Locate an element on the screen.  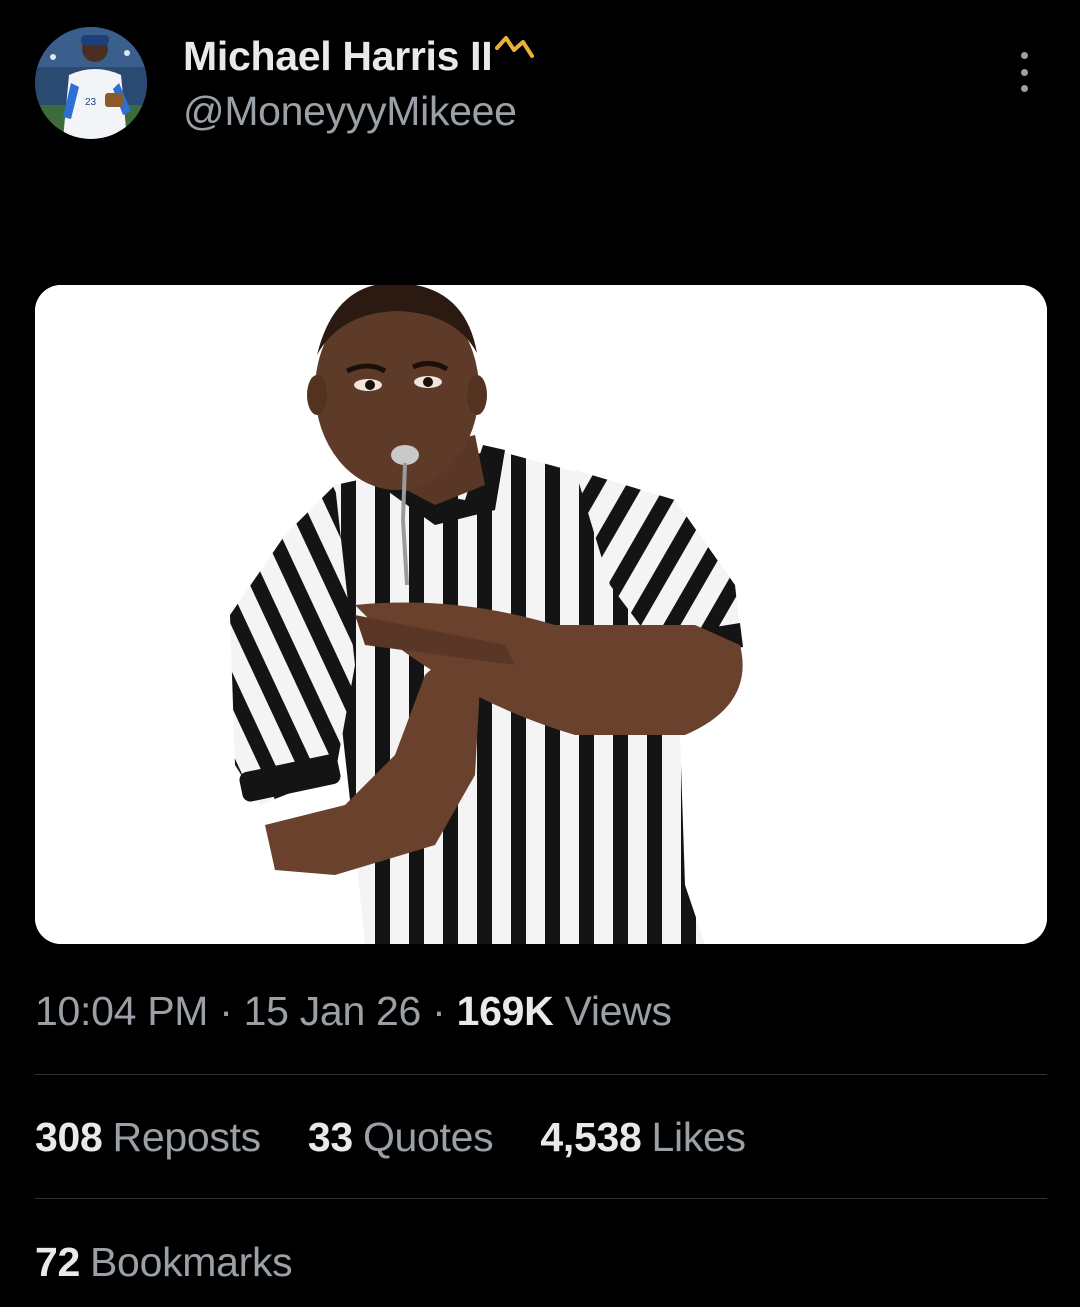
engagement-stats: 308 Reposts 33 Quotes 4,538 Likes is located at coordinates (408, 1137).